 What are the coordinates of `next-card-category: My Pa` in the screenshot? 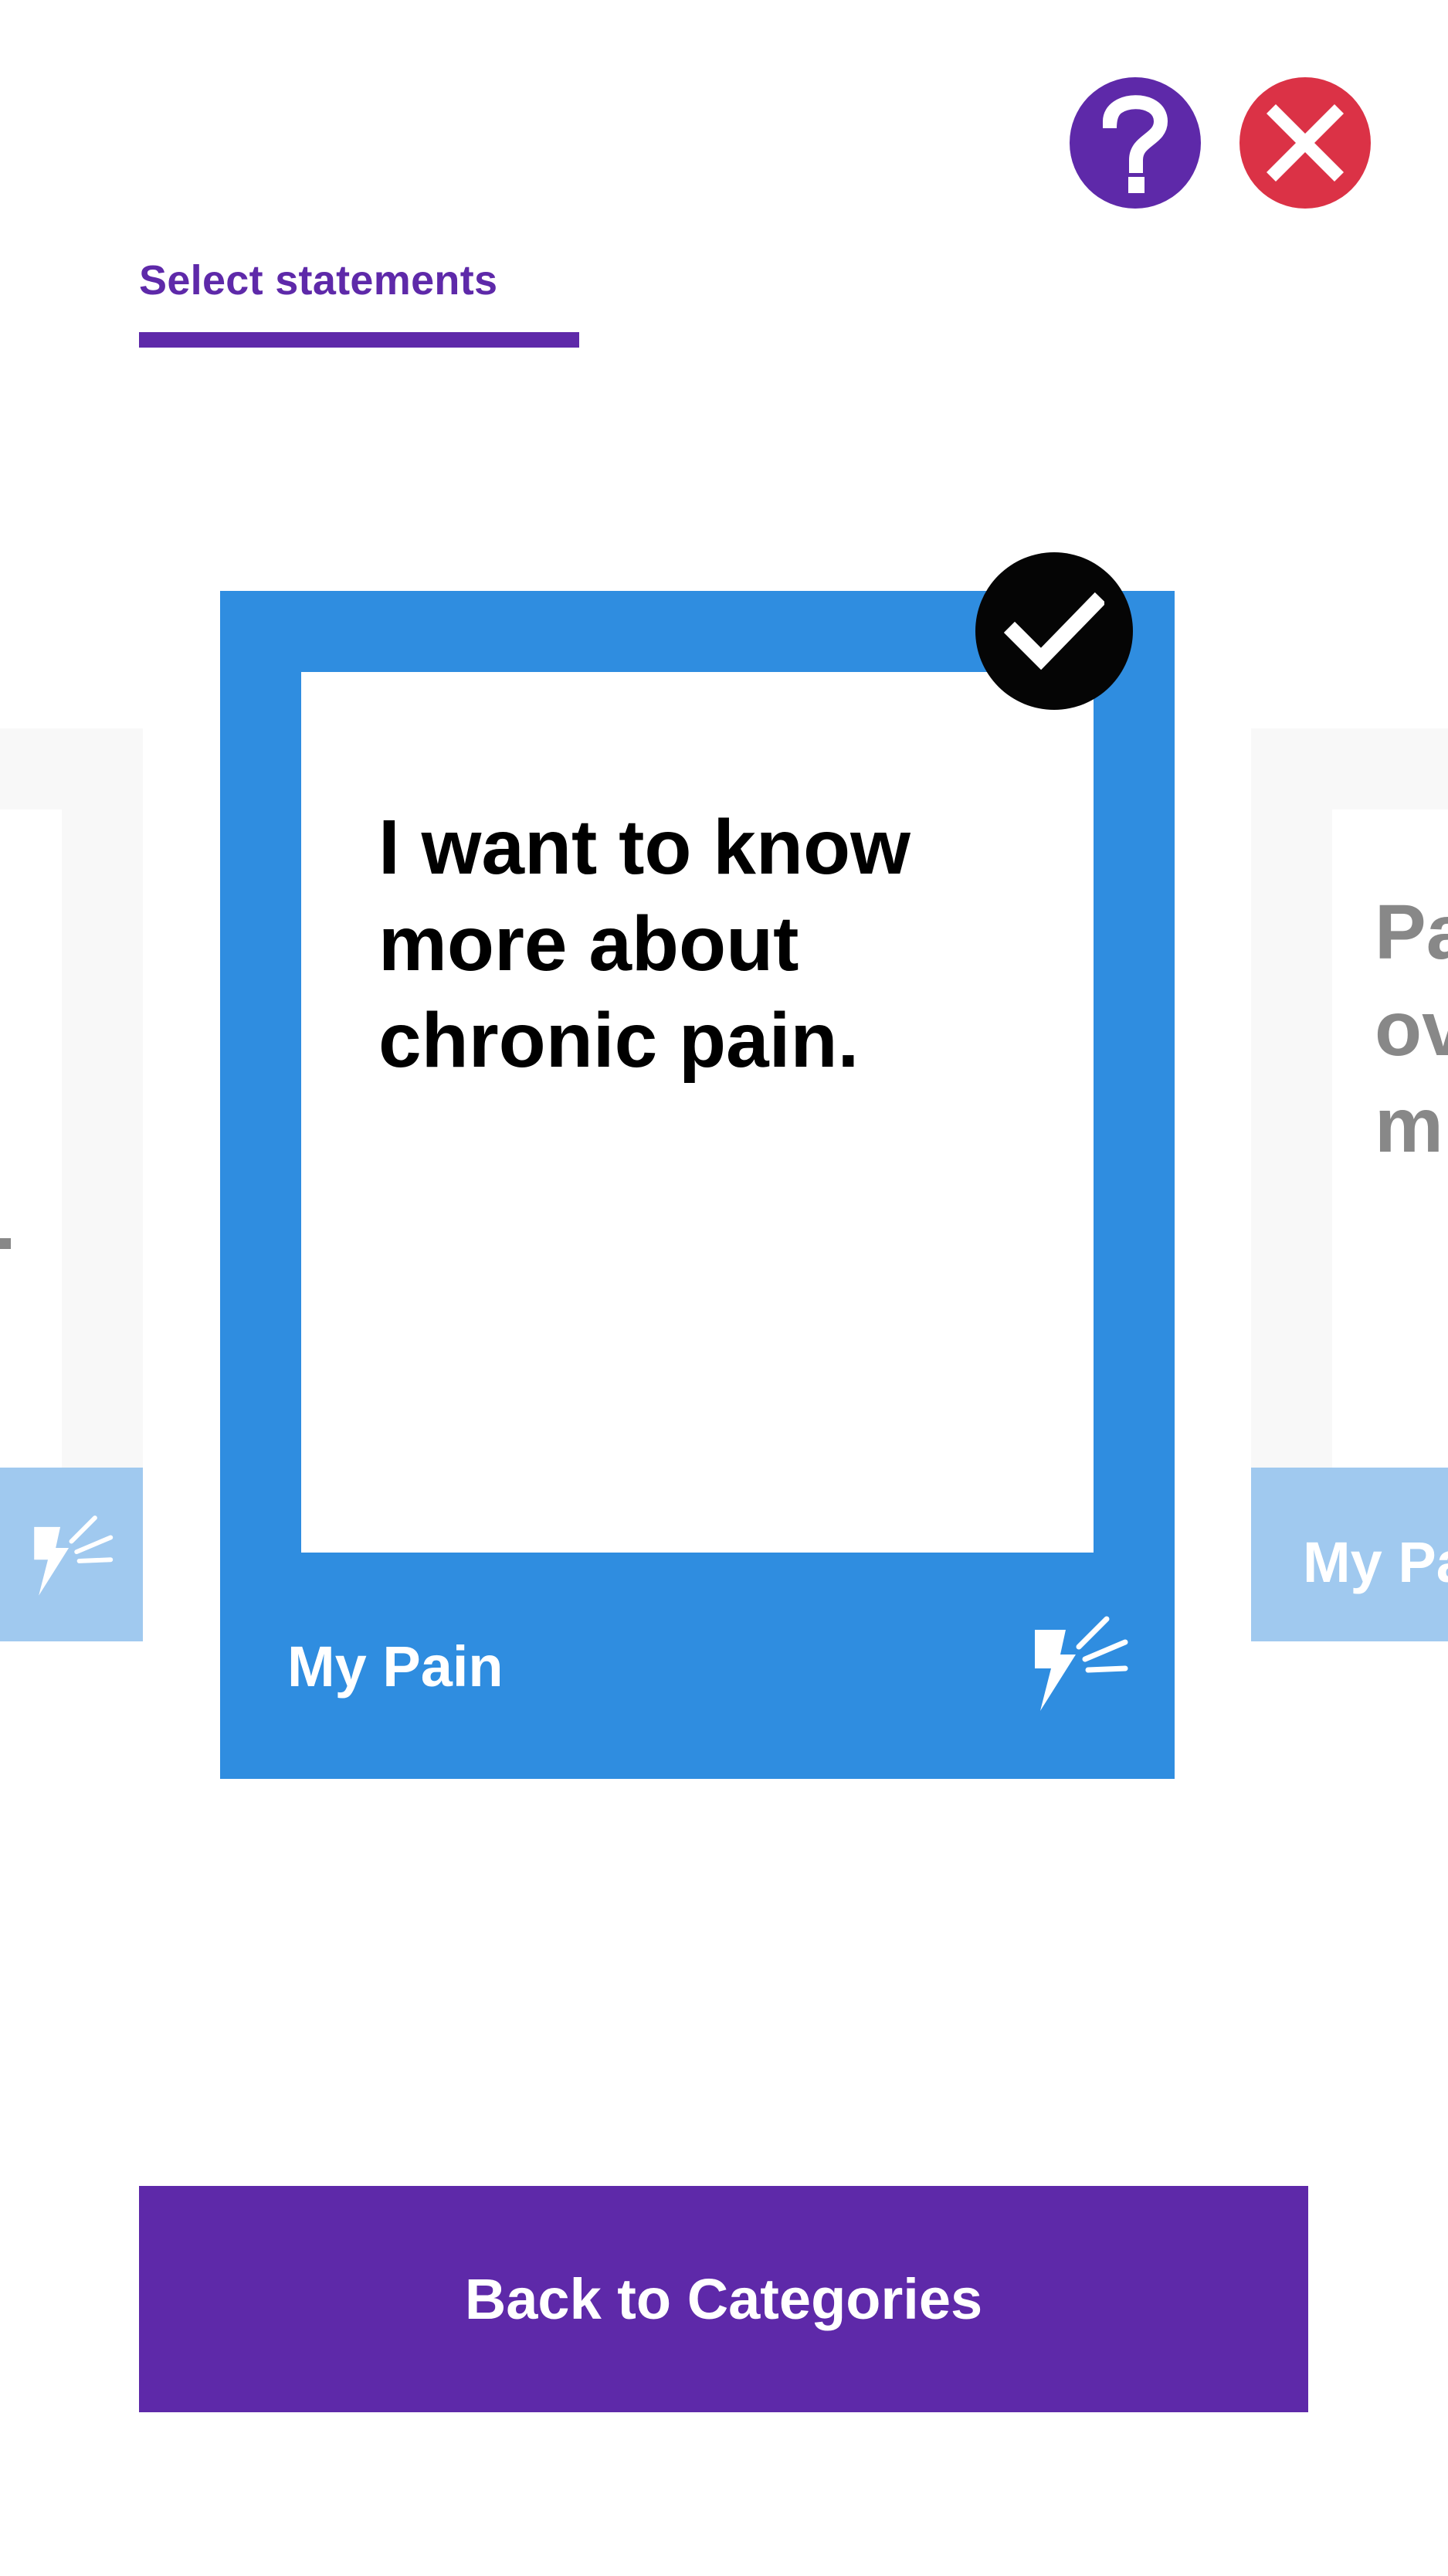 It's located at (1375, 1562).